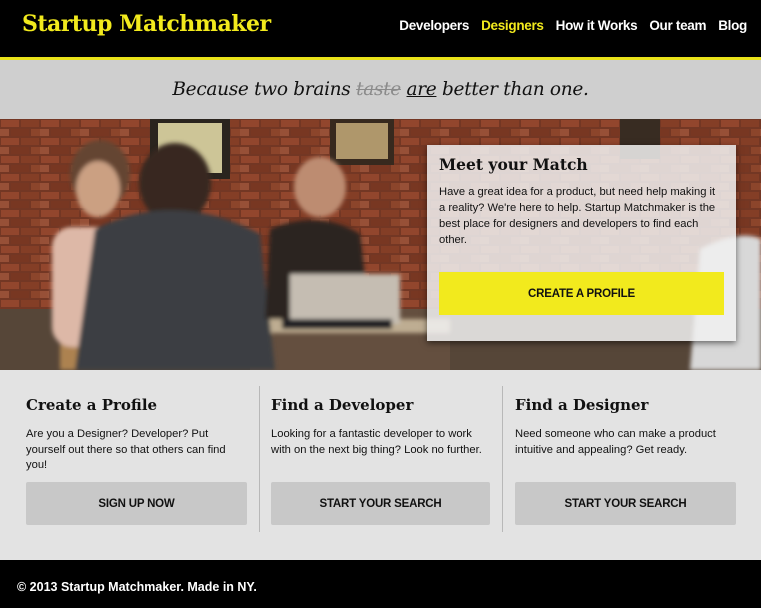 Image resolution: width=761 pixels, height=608 pixels. Describe the element at coordinates (513, 164) in the screenshot. I see `match-card-title: Meet your Match` at that location.